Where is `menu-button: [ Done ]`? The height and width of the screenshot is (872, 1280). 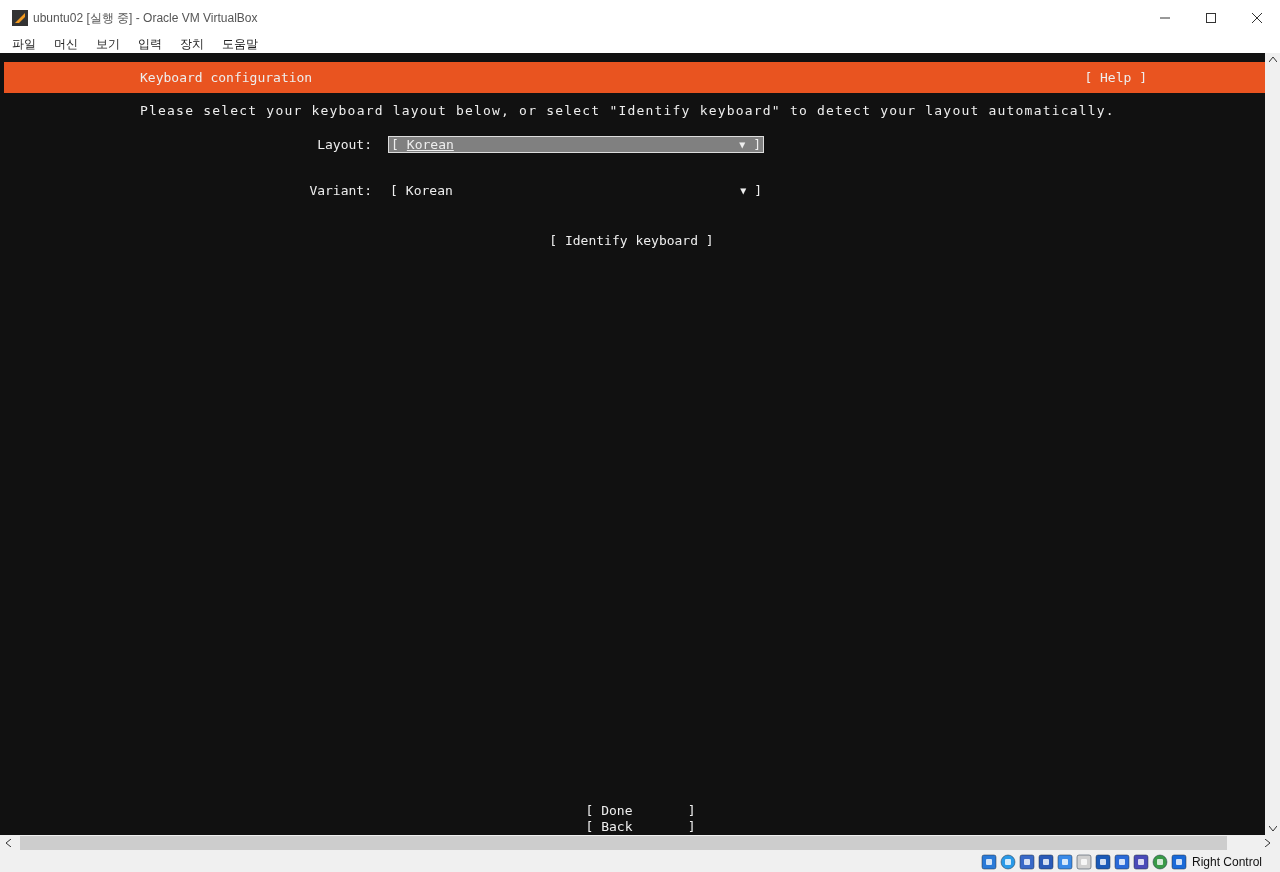
menu-button: [ Done ] is located at coordinates (640, 811).